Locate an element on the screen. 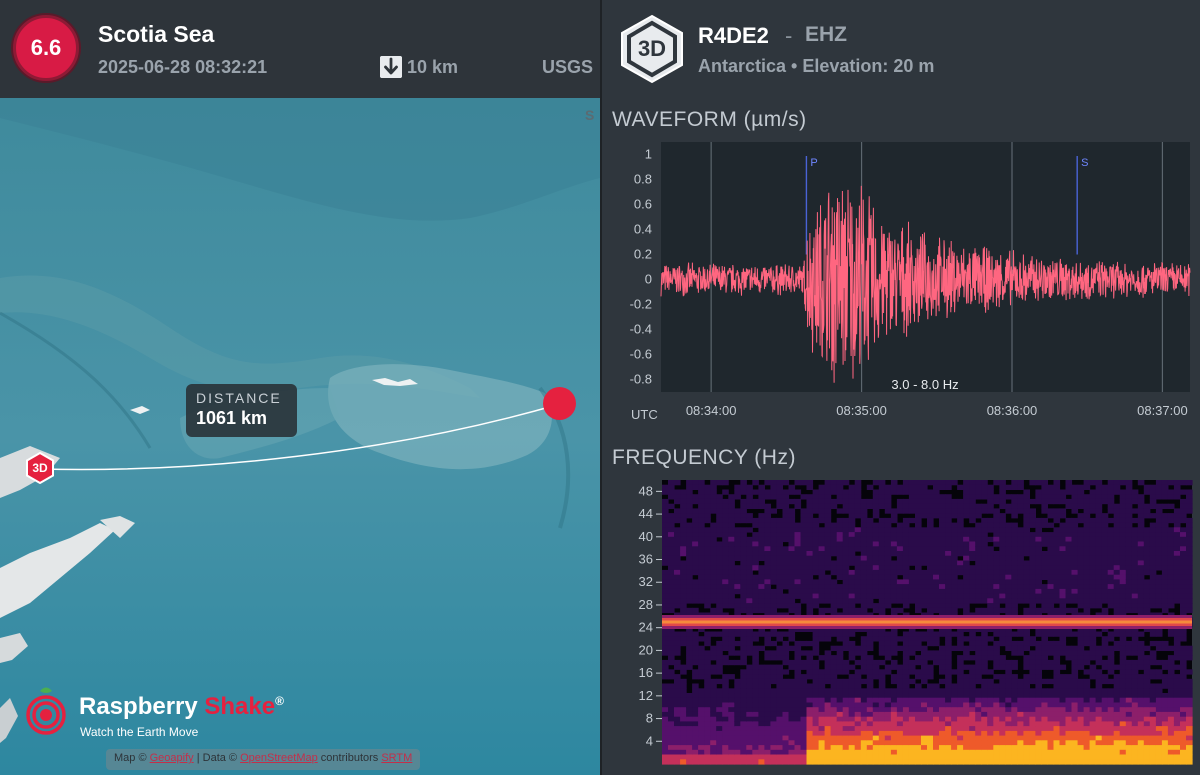  waveform-y-tick-label: 0 is located at coordinates (648, 279).